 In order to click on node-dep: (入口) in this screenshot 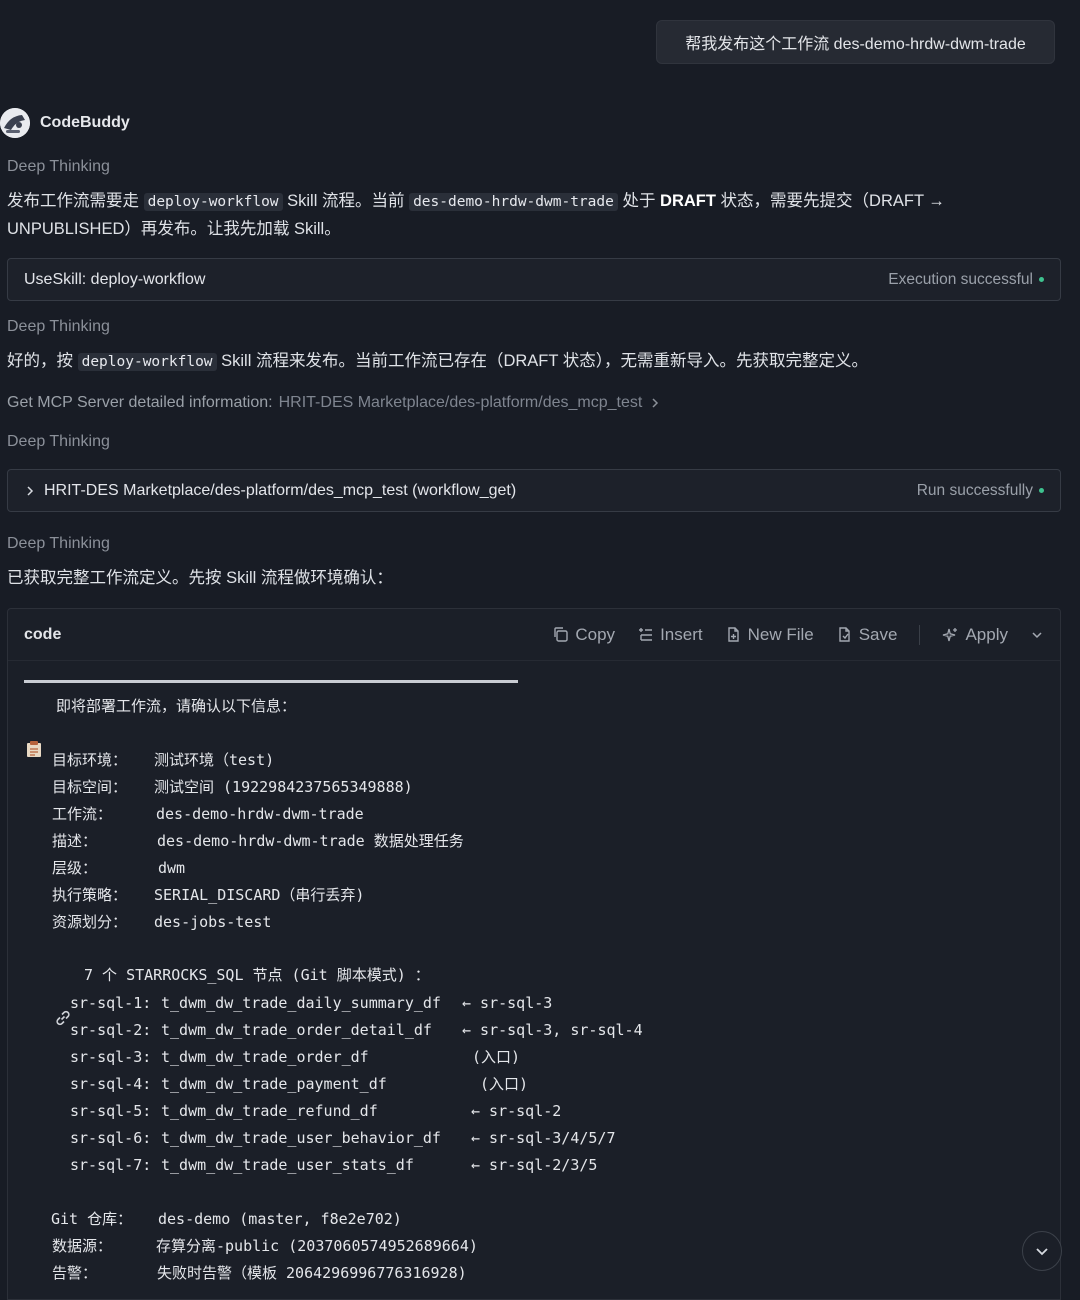, I will do `click(504, 1084)`.